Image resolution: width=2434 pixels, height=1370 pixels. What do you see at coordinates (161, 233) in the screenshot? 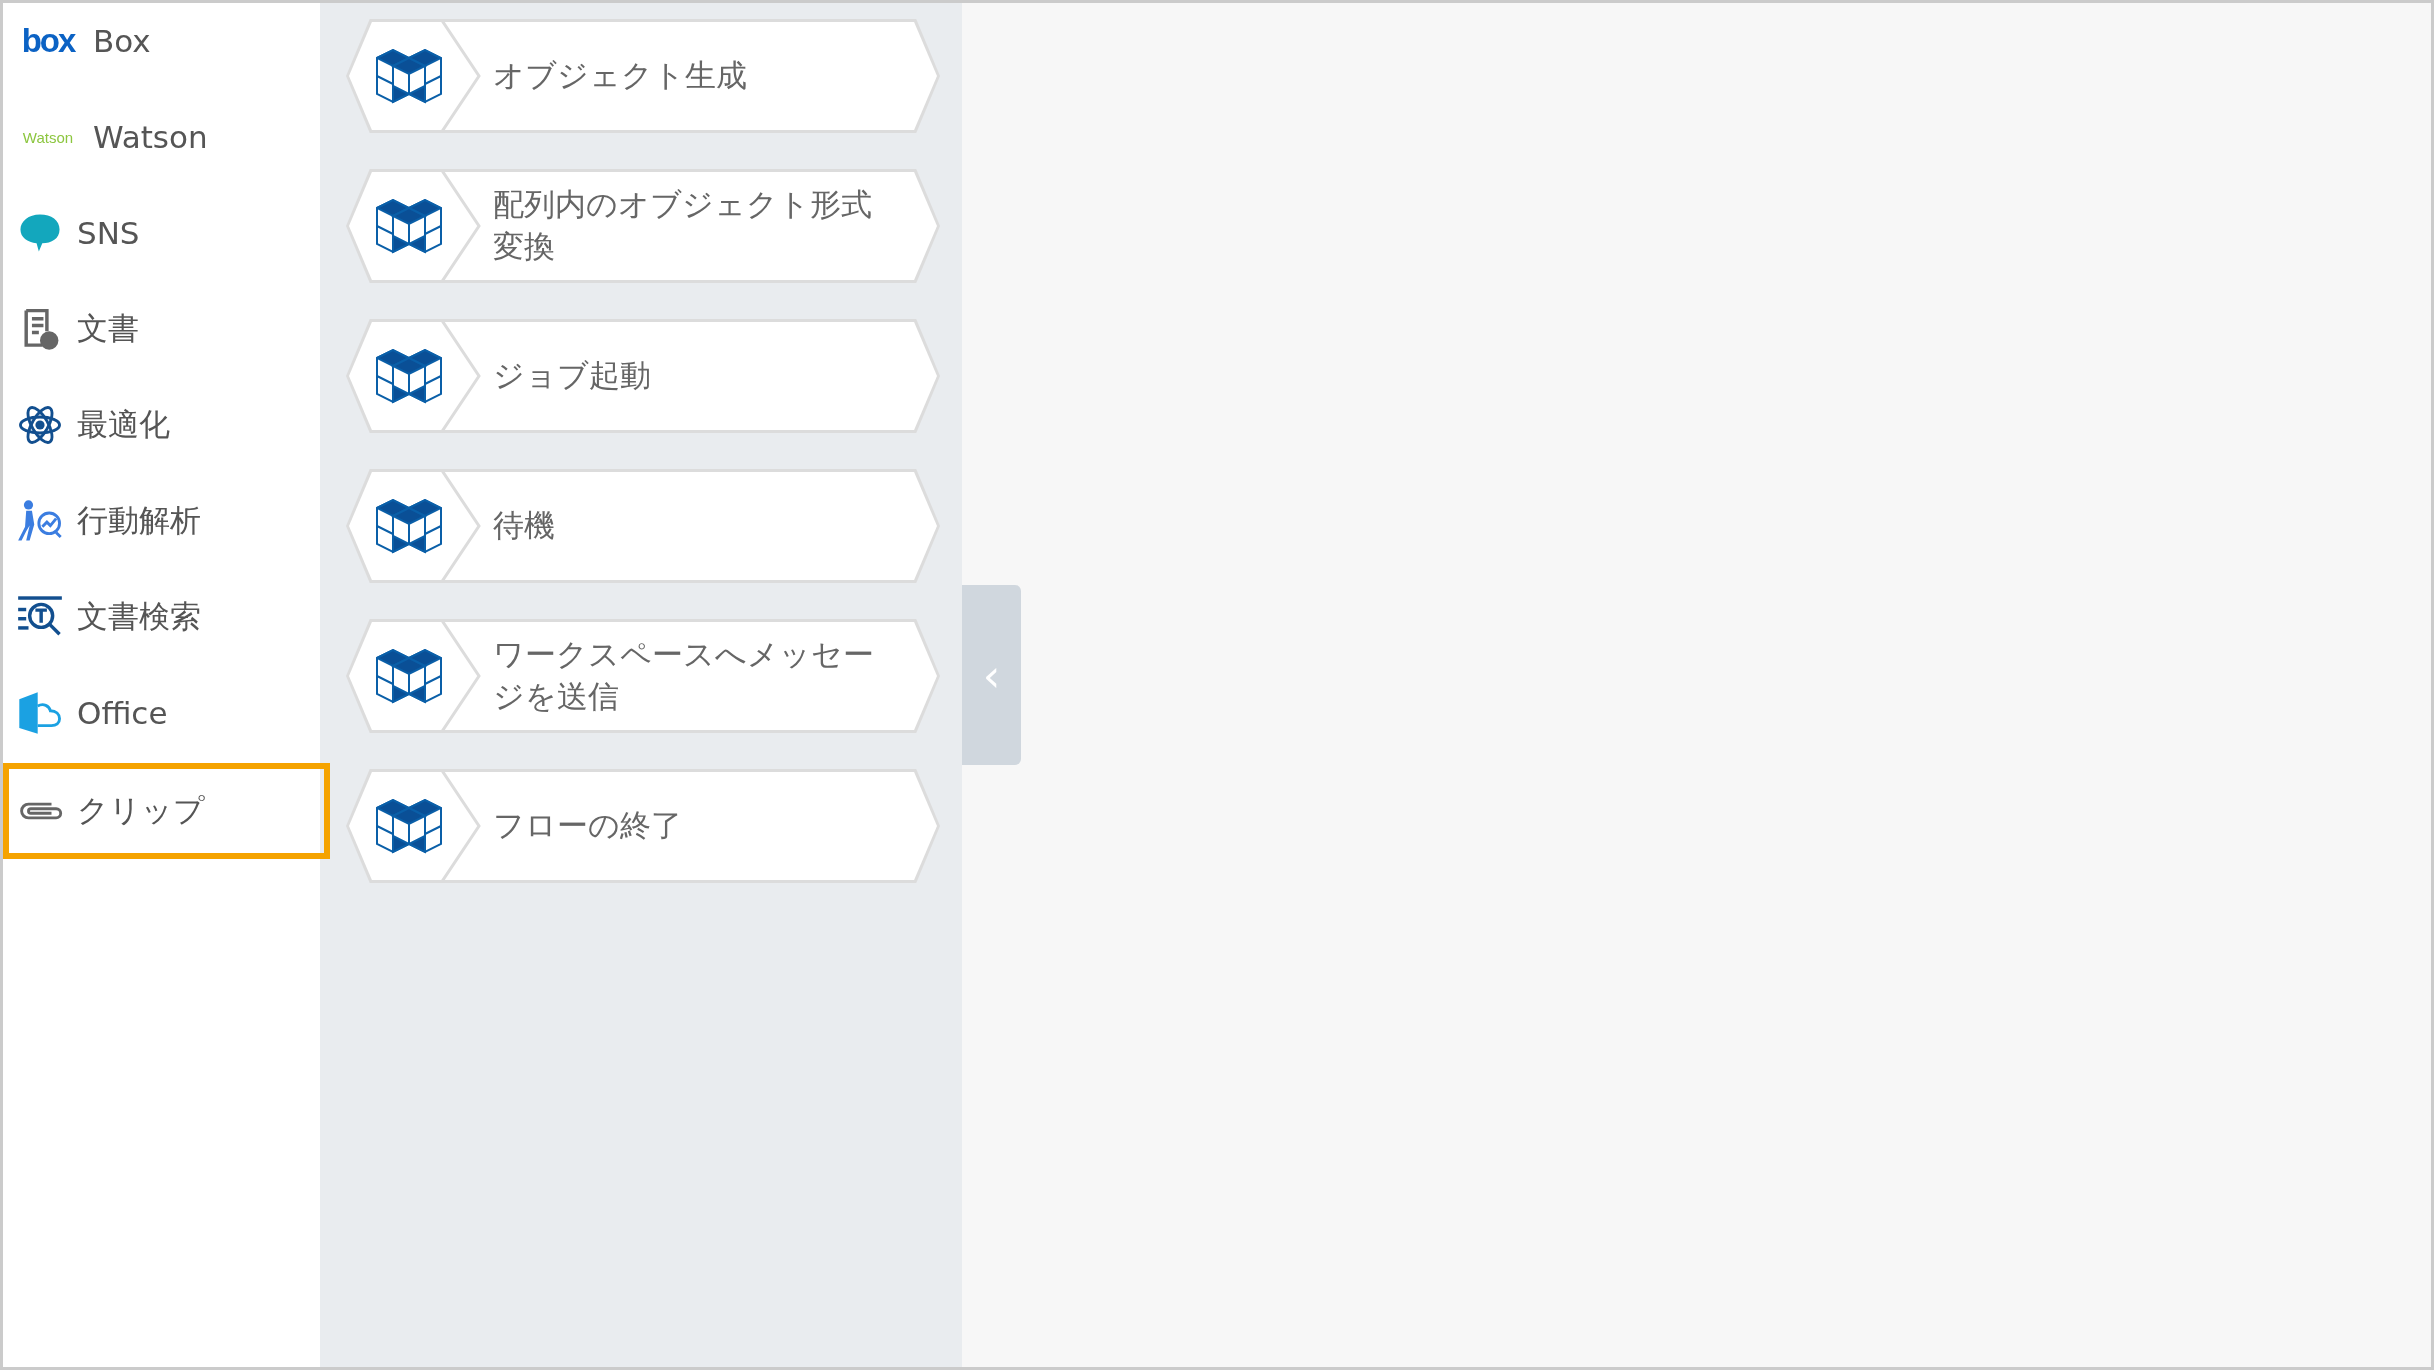
I see `sidebar-item: SNS` at bounding box center [161, 233].